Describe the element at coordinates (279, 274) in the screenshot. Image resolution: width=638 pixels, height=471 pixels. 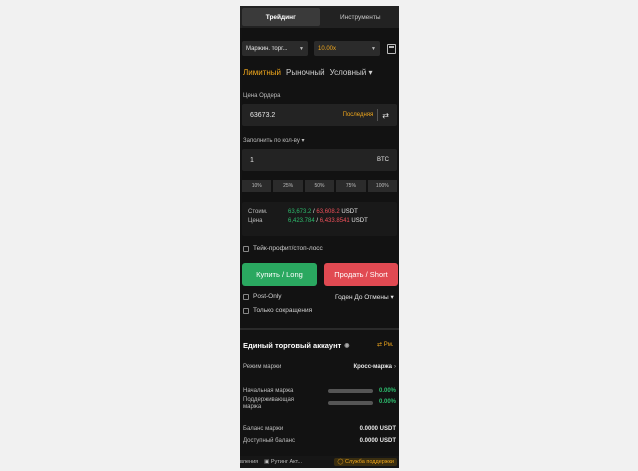
I see `buy-long-button: Купить / Long` at that location.